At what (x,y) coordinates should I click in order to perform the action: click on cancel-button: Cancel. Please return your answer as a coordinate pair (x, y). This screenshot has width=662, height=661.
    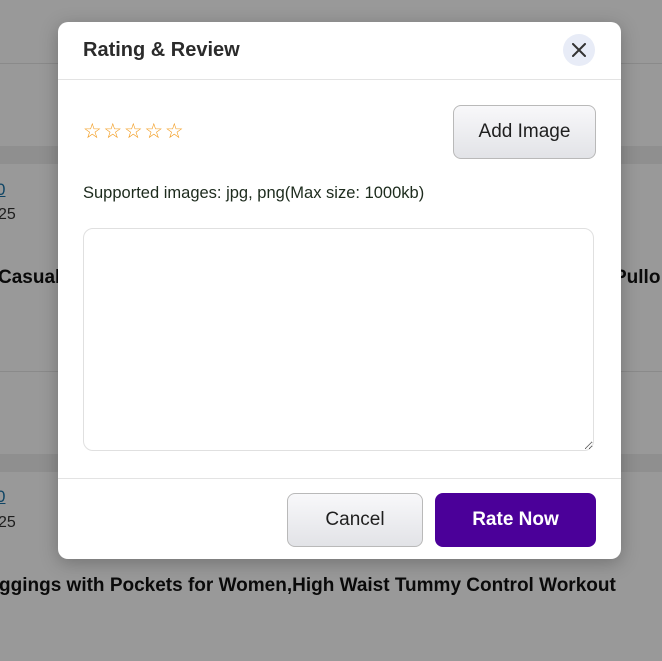
    Looking at the image, I should click on (355, 520).